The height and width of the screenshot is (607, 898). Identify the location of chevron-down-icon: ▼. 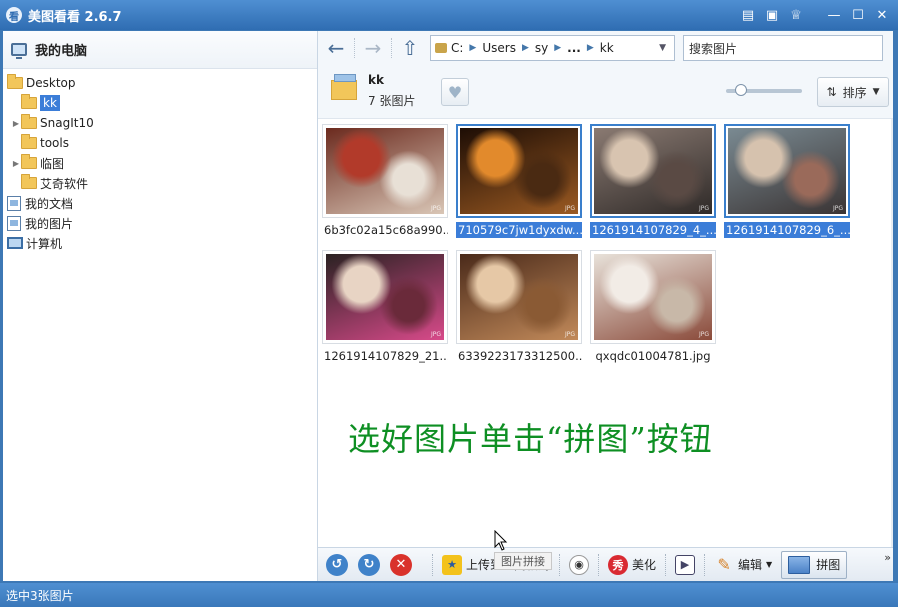
(769, 564).